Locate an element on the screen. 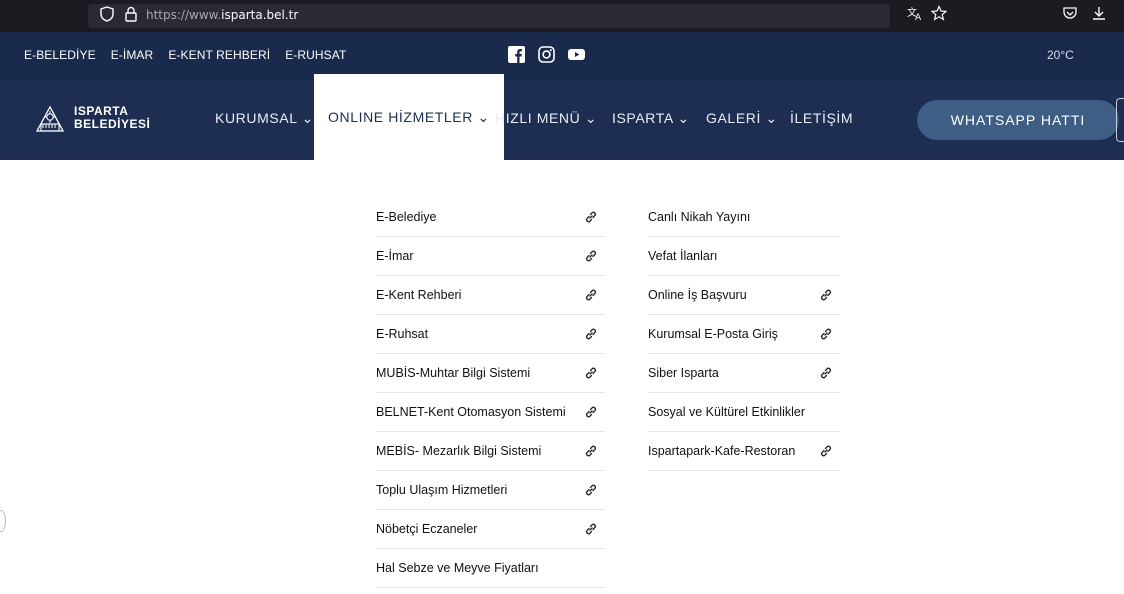 The image size is (1124, 594). translate-icon: 文A is located at coordinates (915, 15).